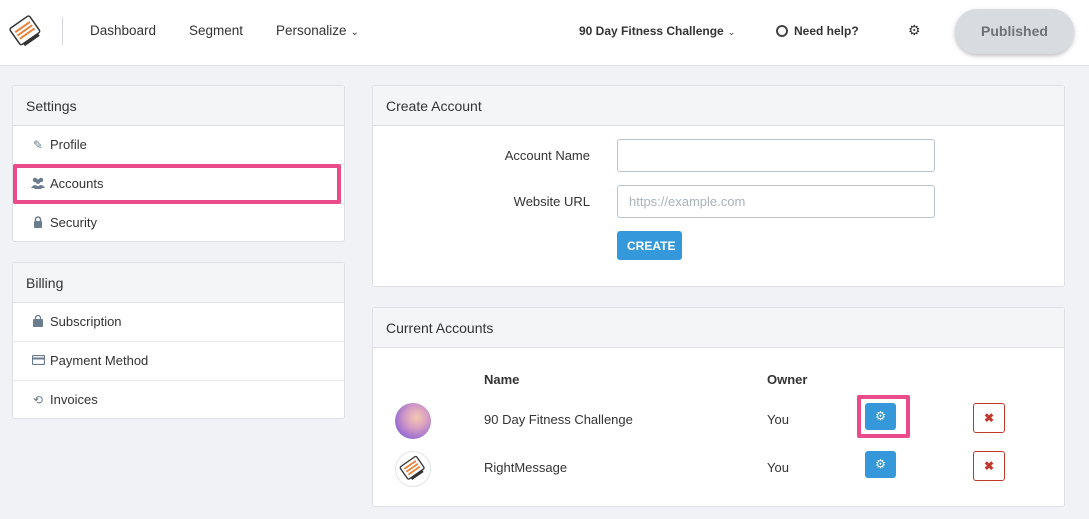  What do you see at coordinates (551, 201) in the screenshot?
I see `website-url-label: Website URL` at bounding box center [551, 201].